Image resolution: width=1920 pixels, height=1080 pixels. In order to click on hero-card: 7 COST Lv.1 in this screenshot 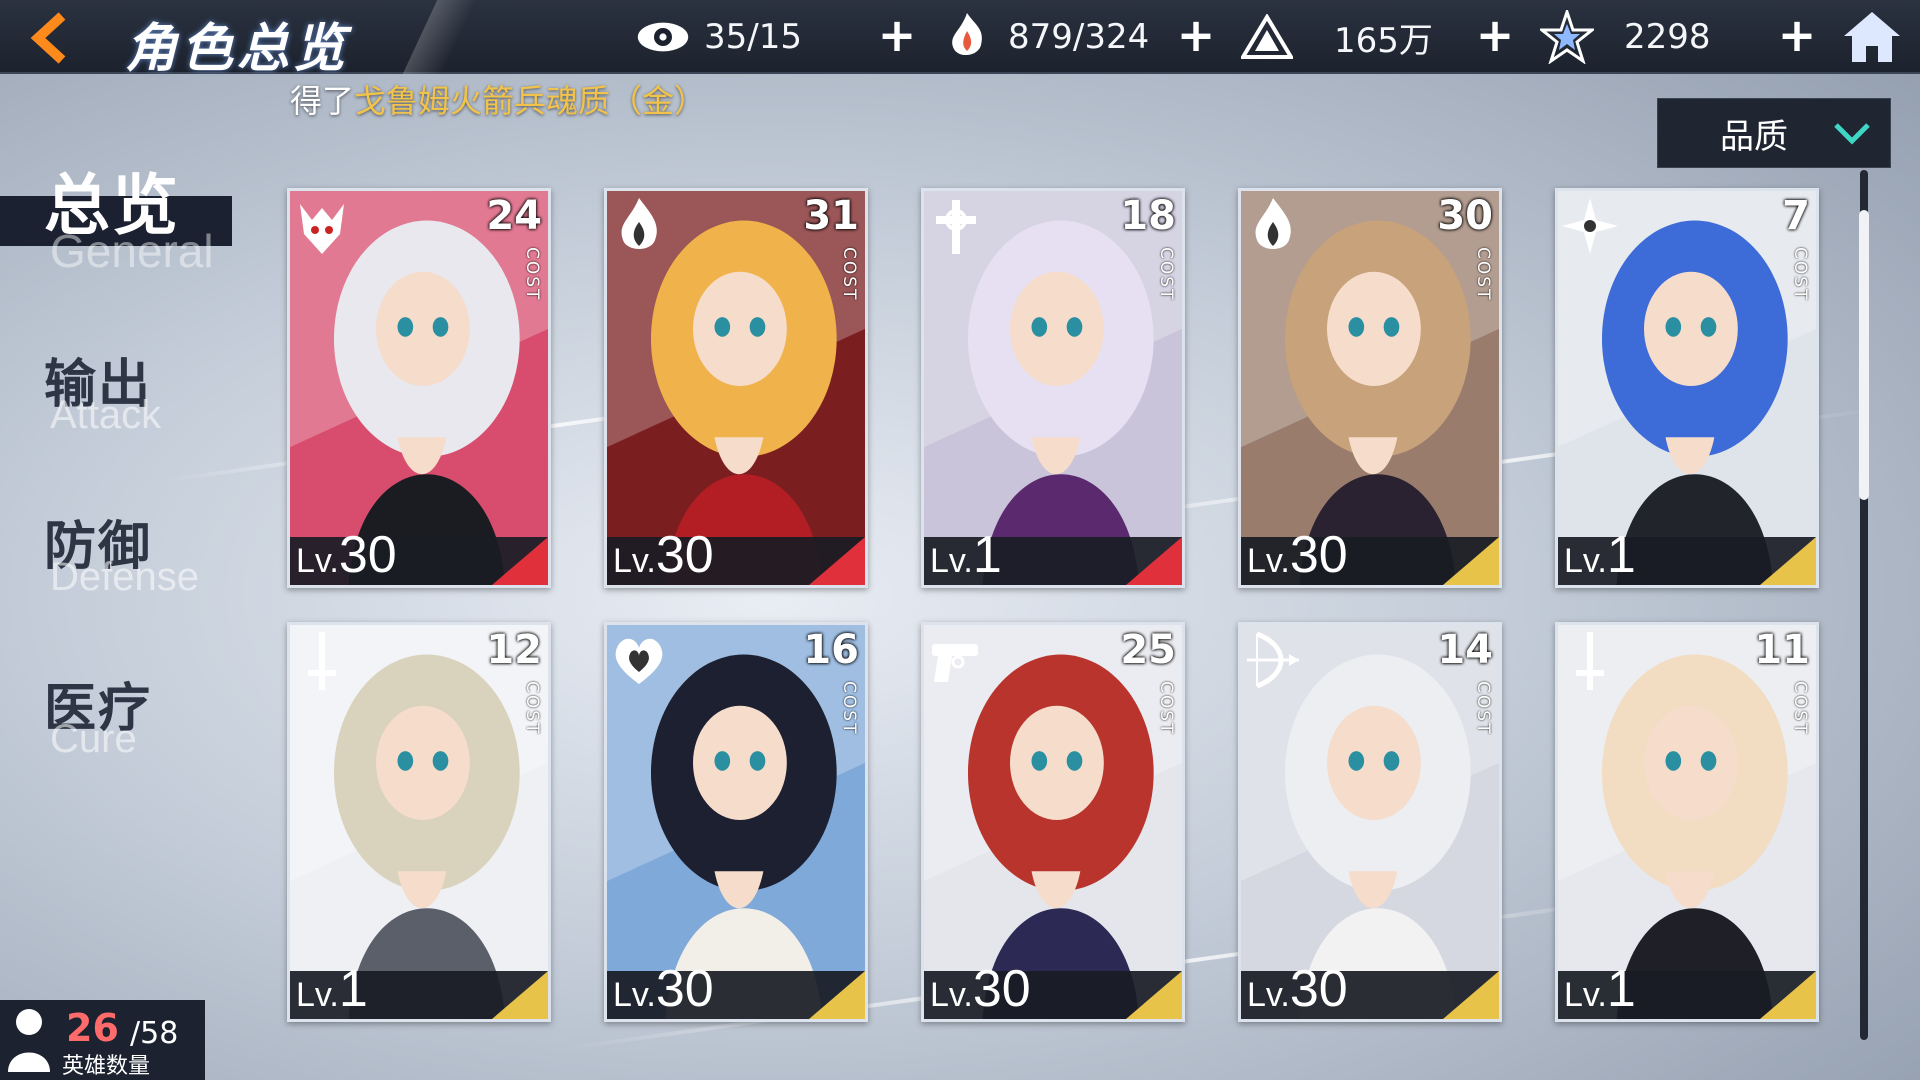, I will do `click(1687, 388)`.